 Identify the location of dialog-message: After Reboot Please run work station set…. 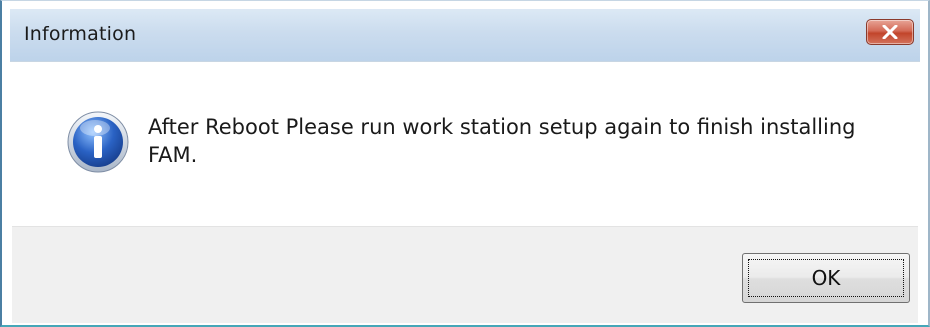
(502, 141).